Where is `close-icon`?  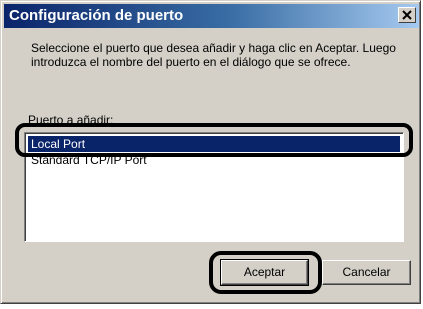
close-icon is located at coordinates (407, 15).